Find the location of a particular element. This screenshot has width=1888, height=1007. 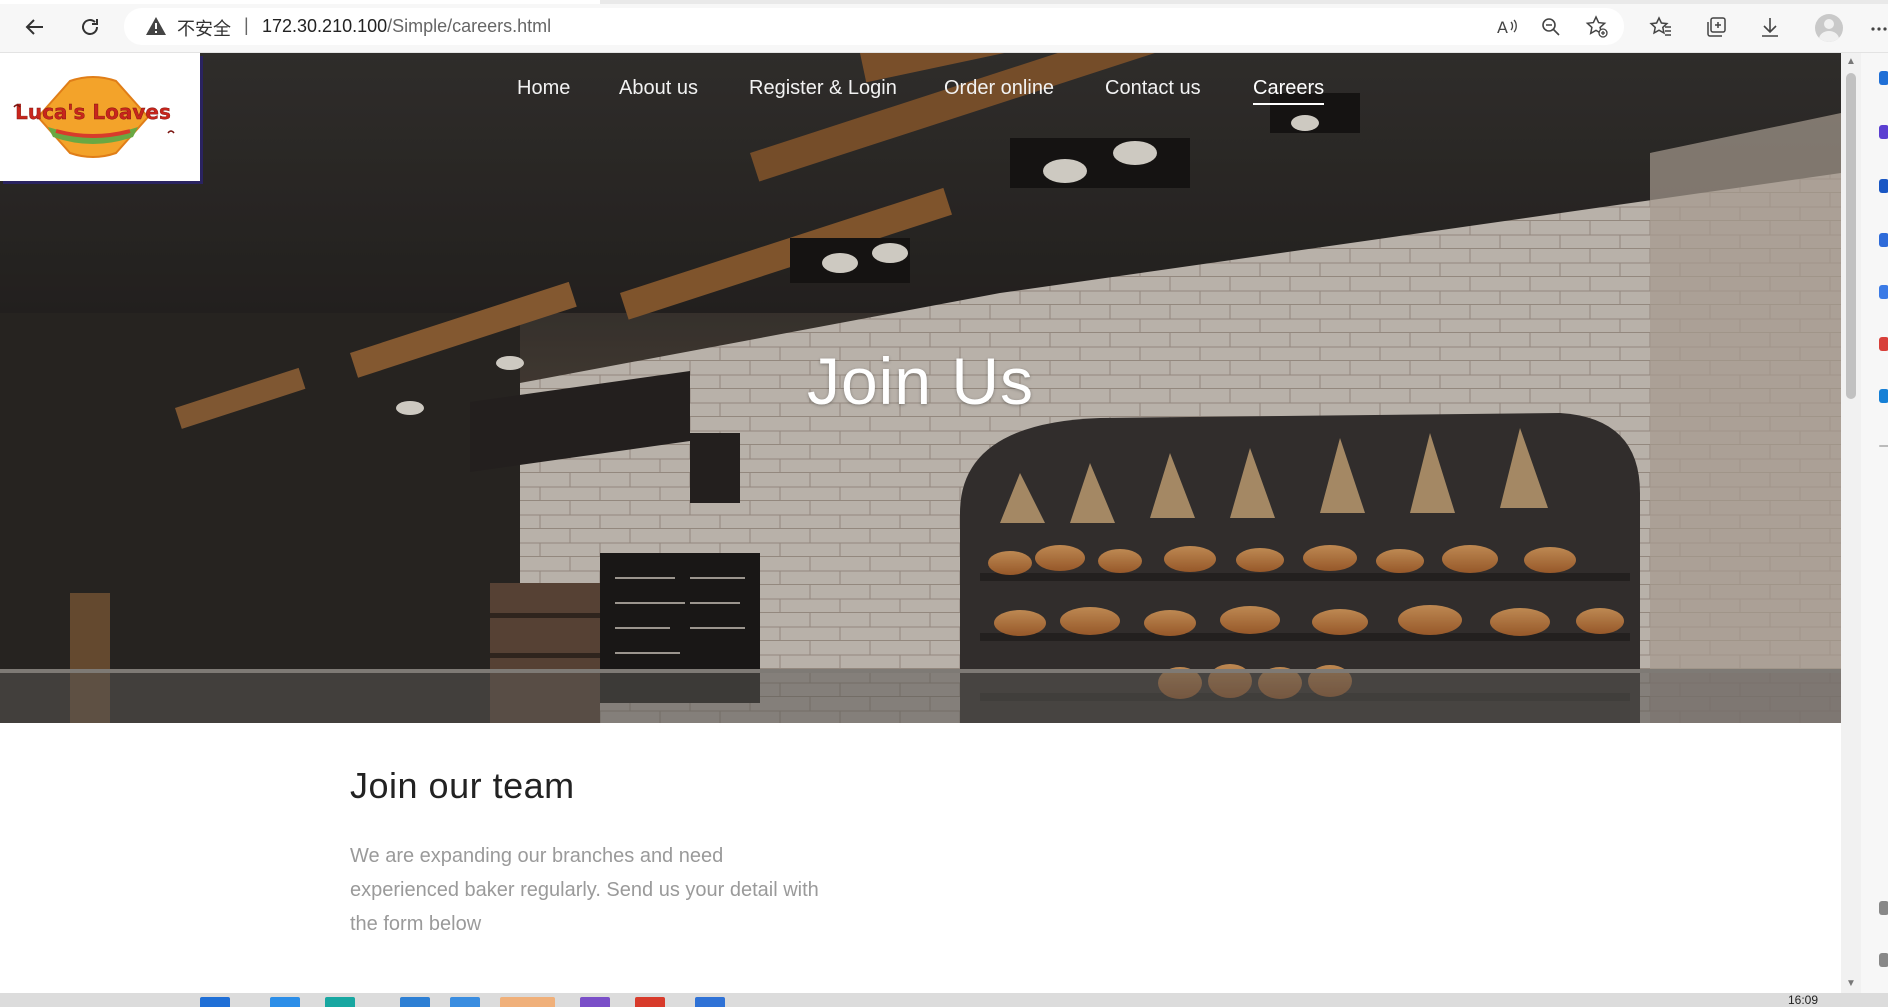

refresh-icon is located at coordinates (90, 27).